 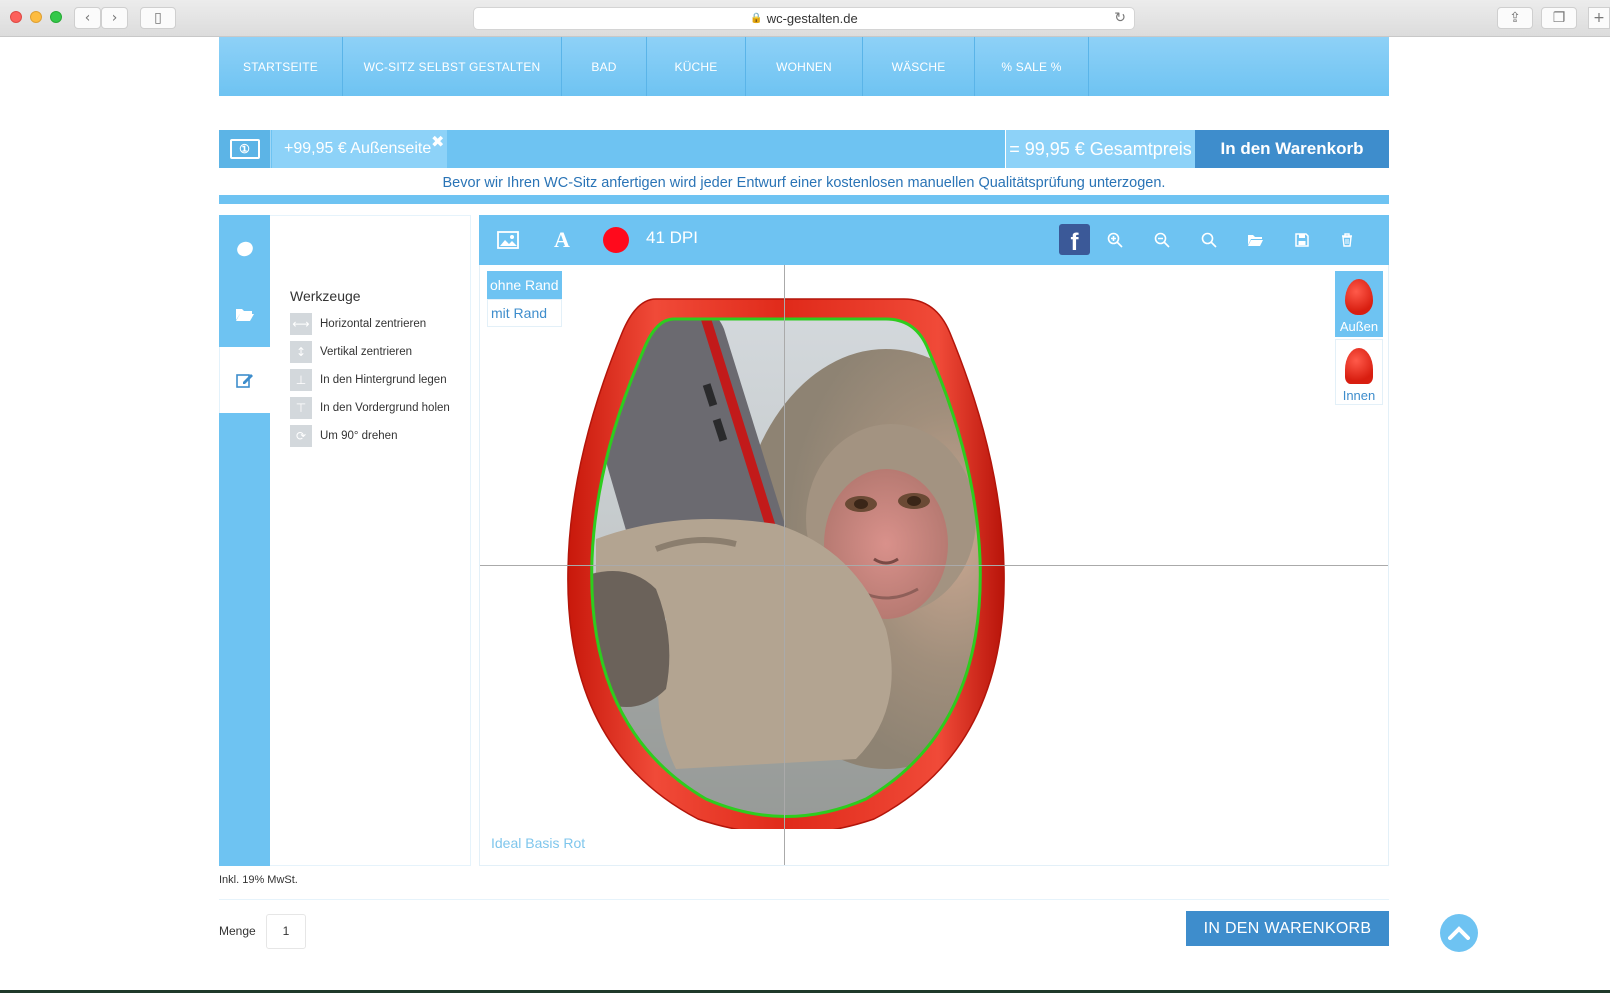 What do you see at coordinates (524, 285) in the screenshot?
I see `border-option-none: ohne Rand` at bounding box center [524, 285].